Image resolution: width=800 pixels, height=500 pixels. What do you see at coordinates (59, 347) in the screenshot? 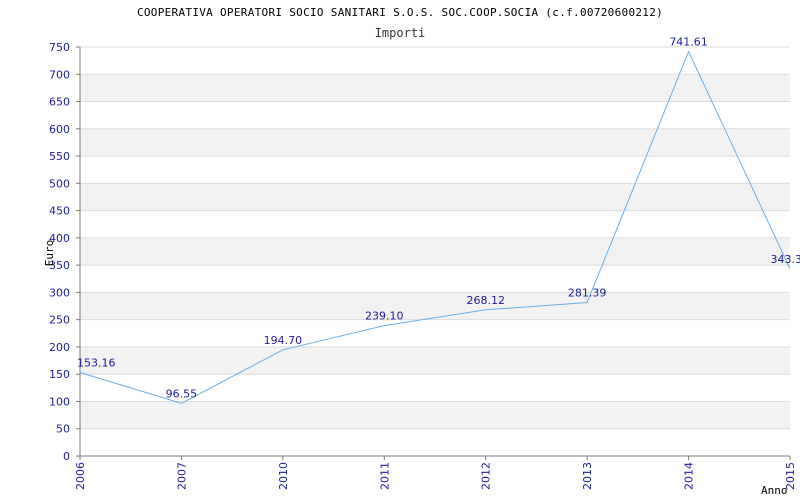
I see `y-tick-label: 200` at bounding box center [59, 347].